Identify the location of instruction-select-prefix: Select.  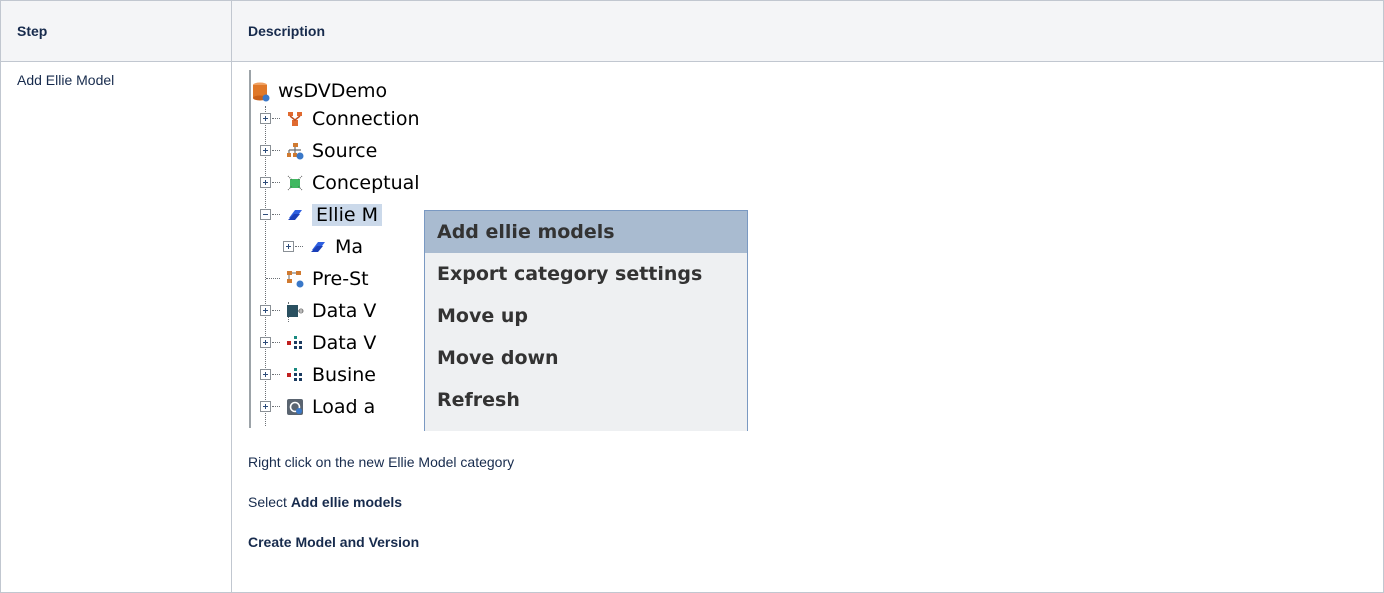
(269, 502).